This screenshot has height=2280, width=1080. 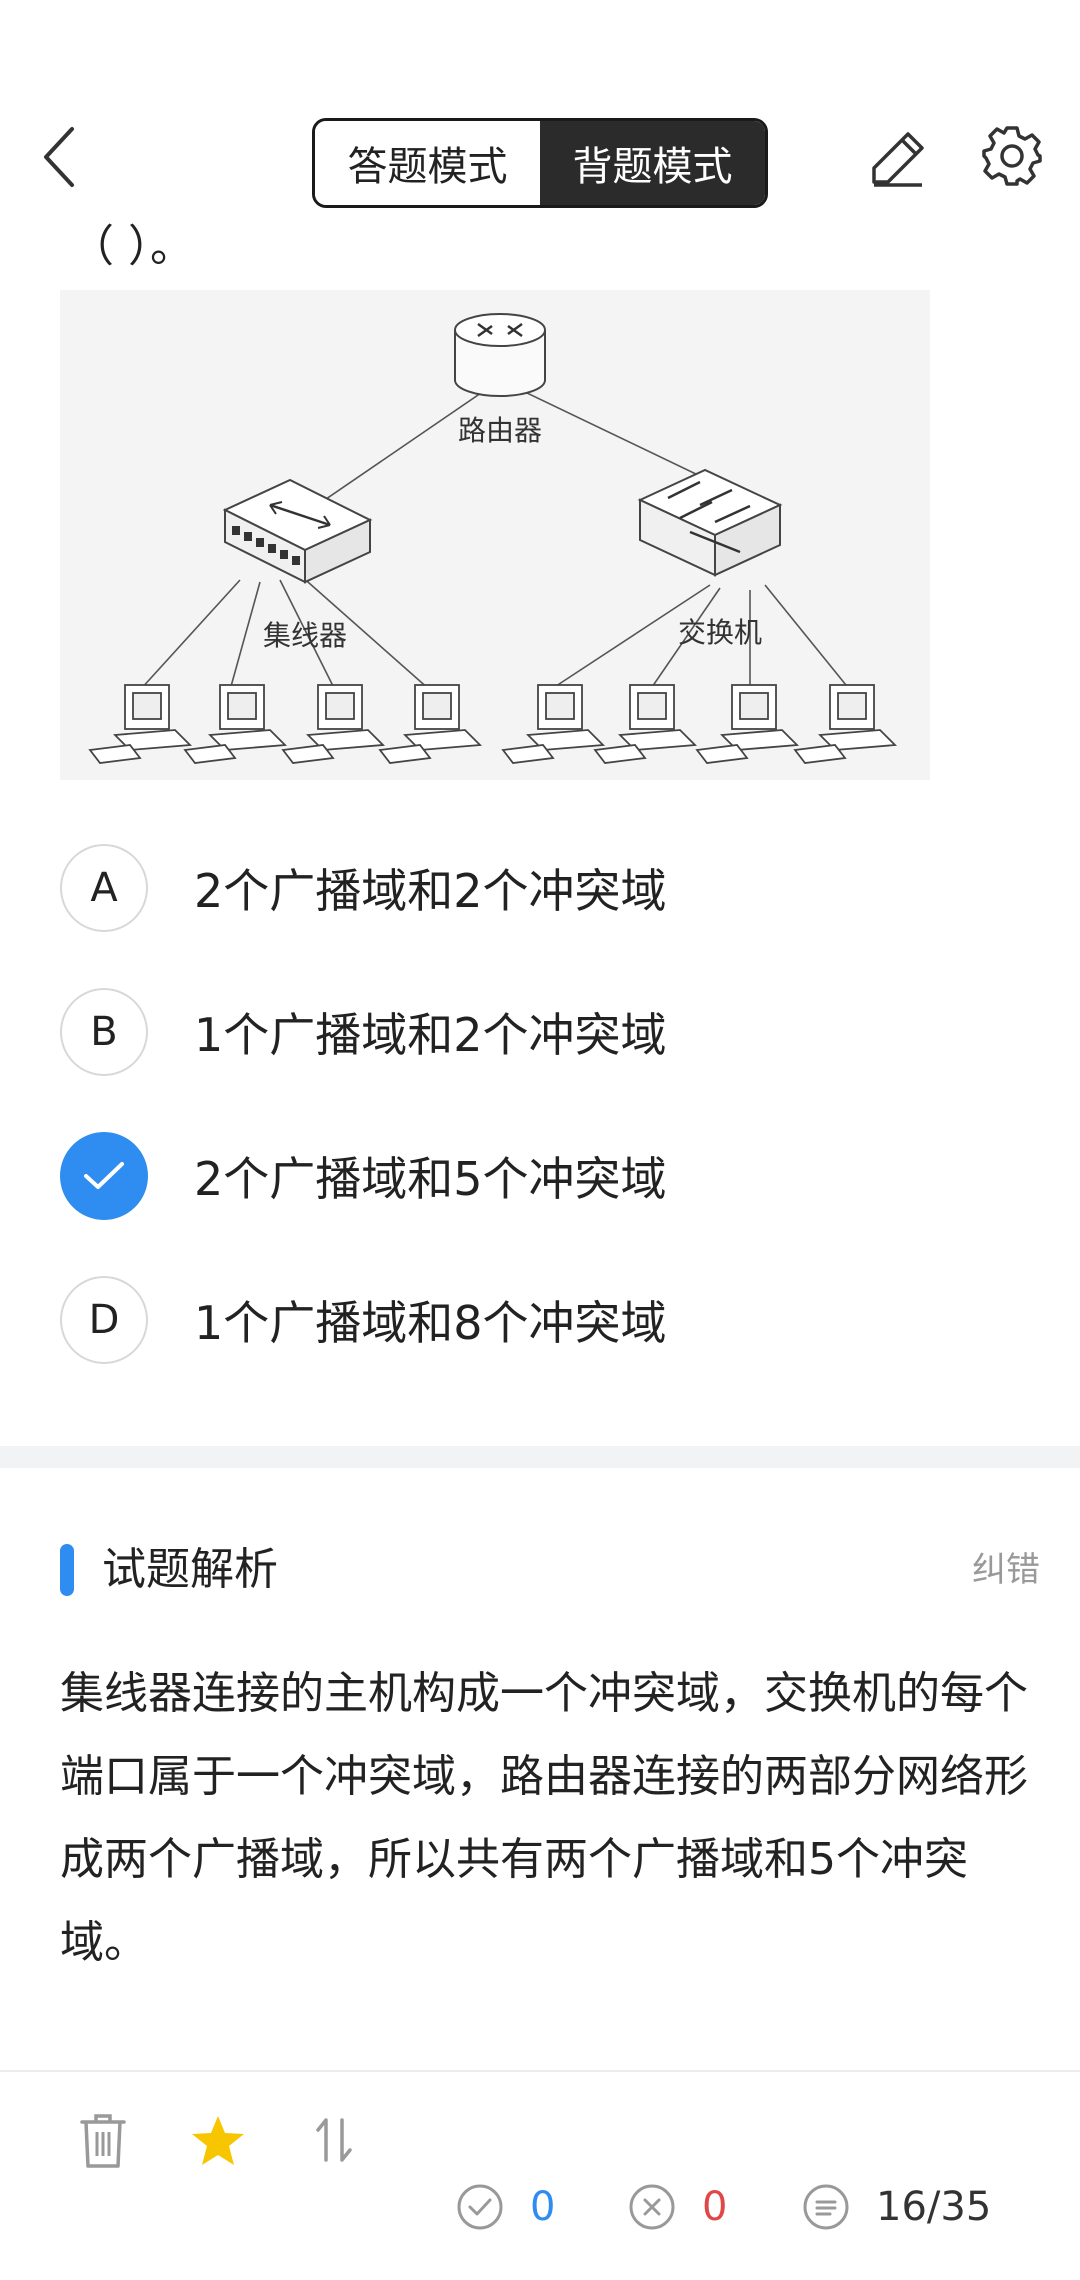 What do you see at coordinates (104, 1032) in the screenshot?
I see `option-letter: B` at bounding box center [104, 1032].